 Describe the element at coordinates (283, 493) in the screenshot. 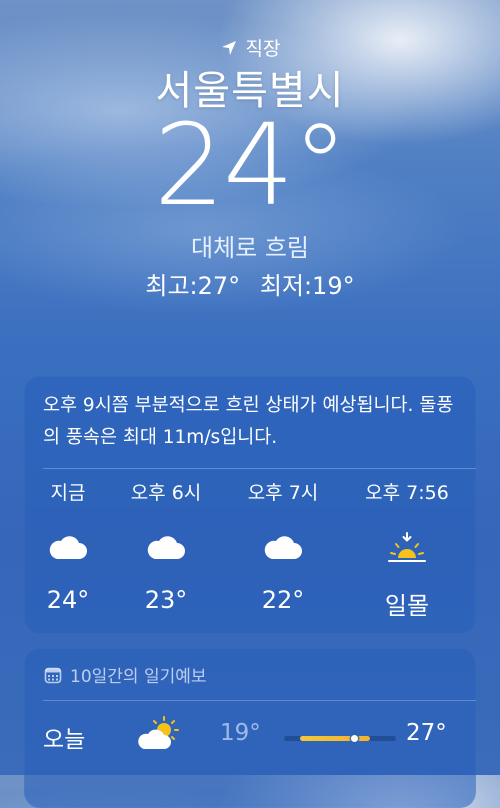

I see `hour-label: 오후 7시` at that location.